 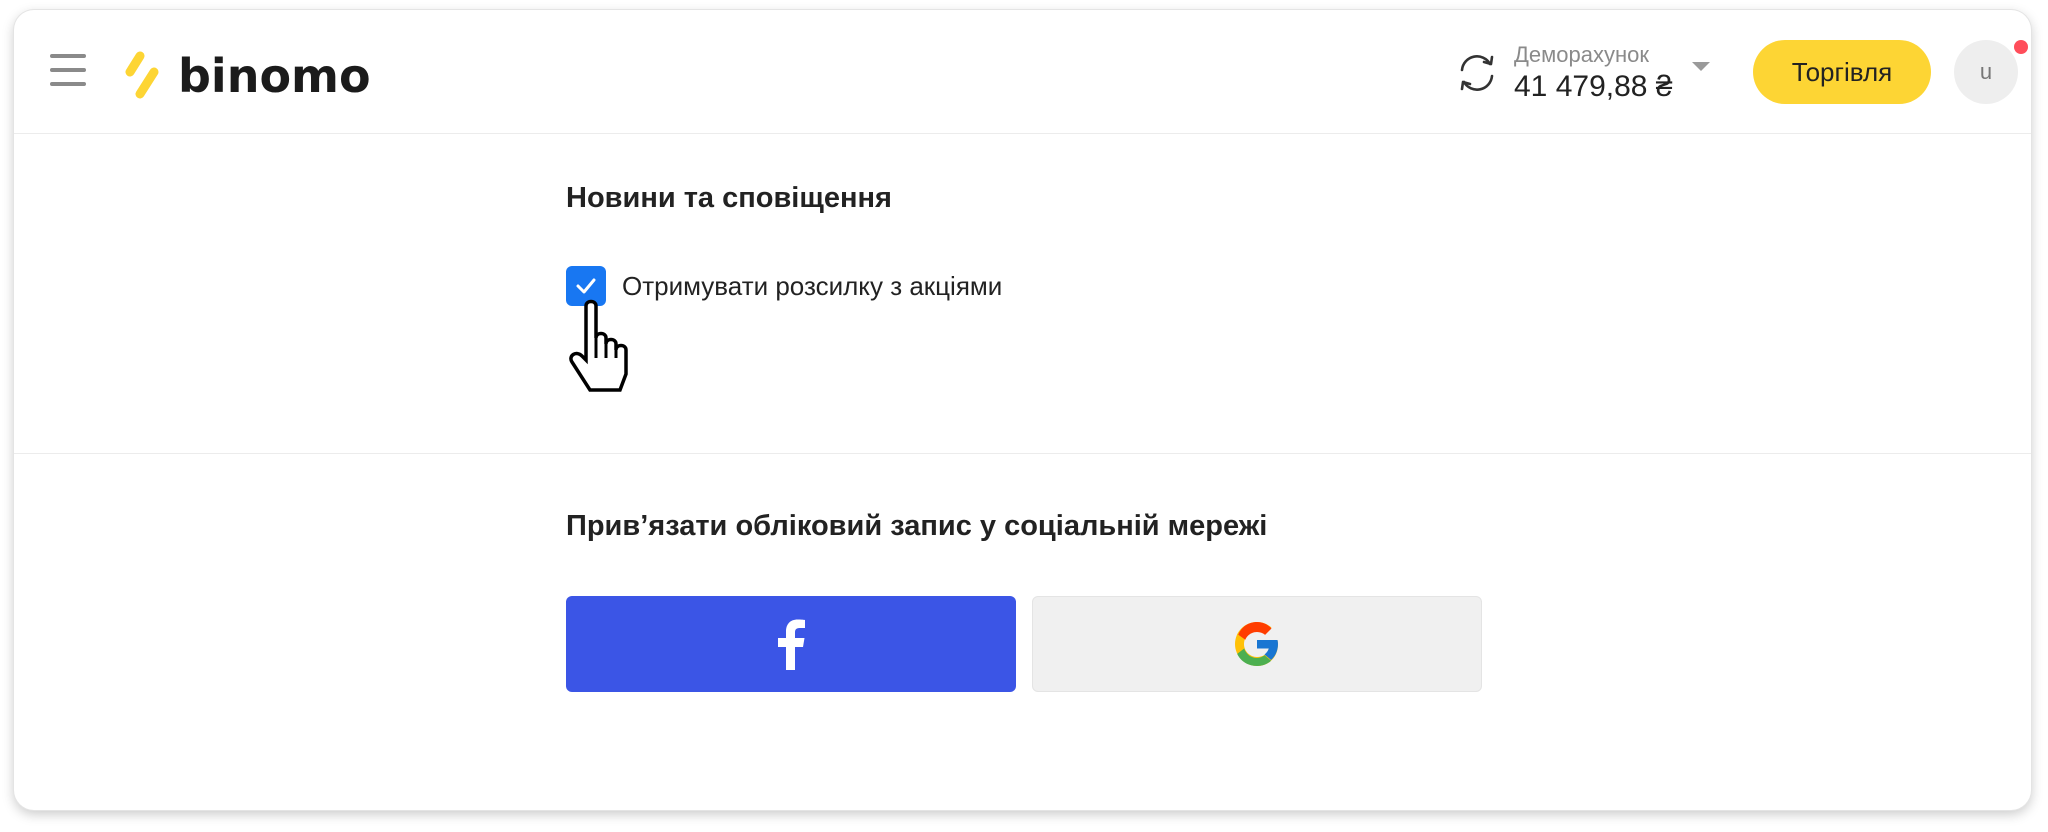 What do you see at coordinates (142, 75) in the screenshot?
I see `logo-mark-icon` at bounding box center [142, 75].